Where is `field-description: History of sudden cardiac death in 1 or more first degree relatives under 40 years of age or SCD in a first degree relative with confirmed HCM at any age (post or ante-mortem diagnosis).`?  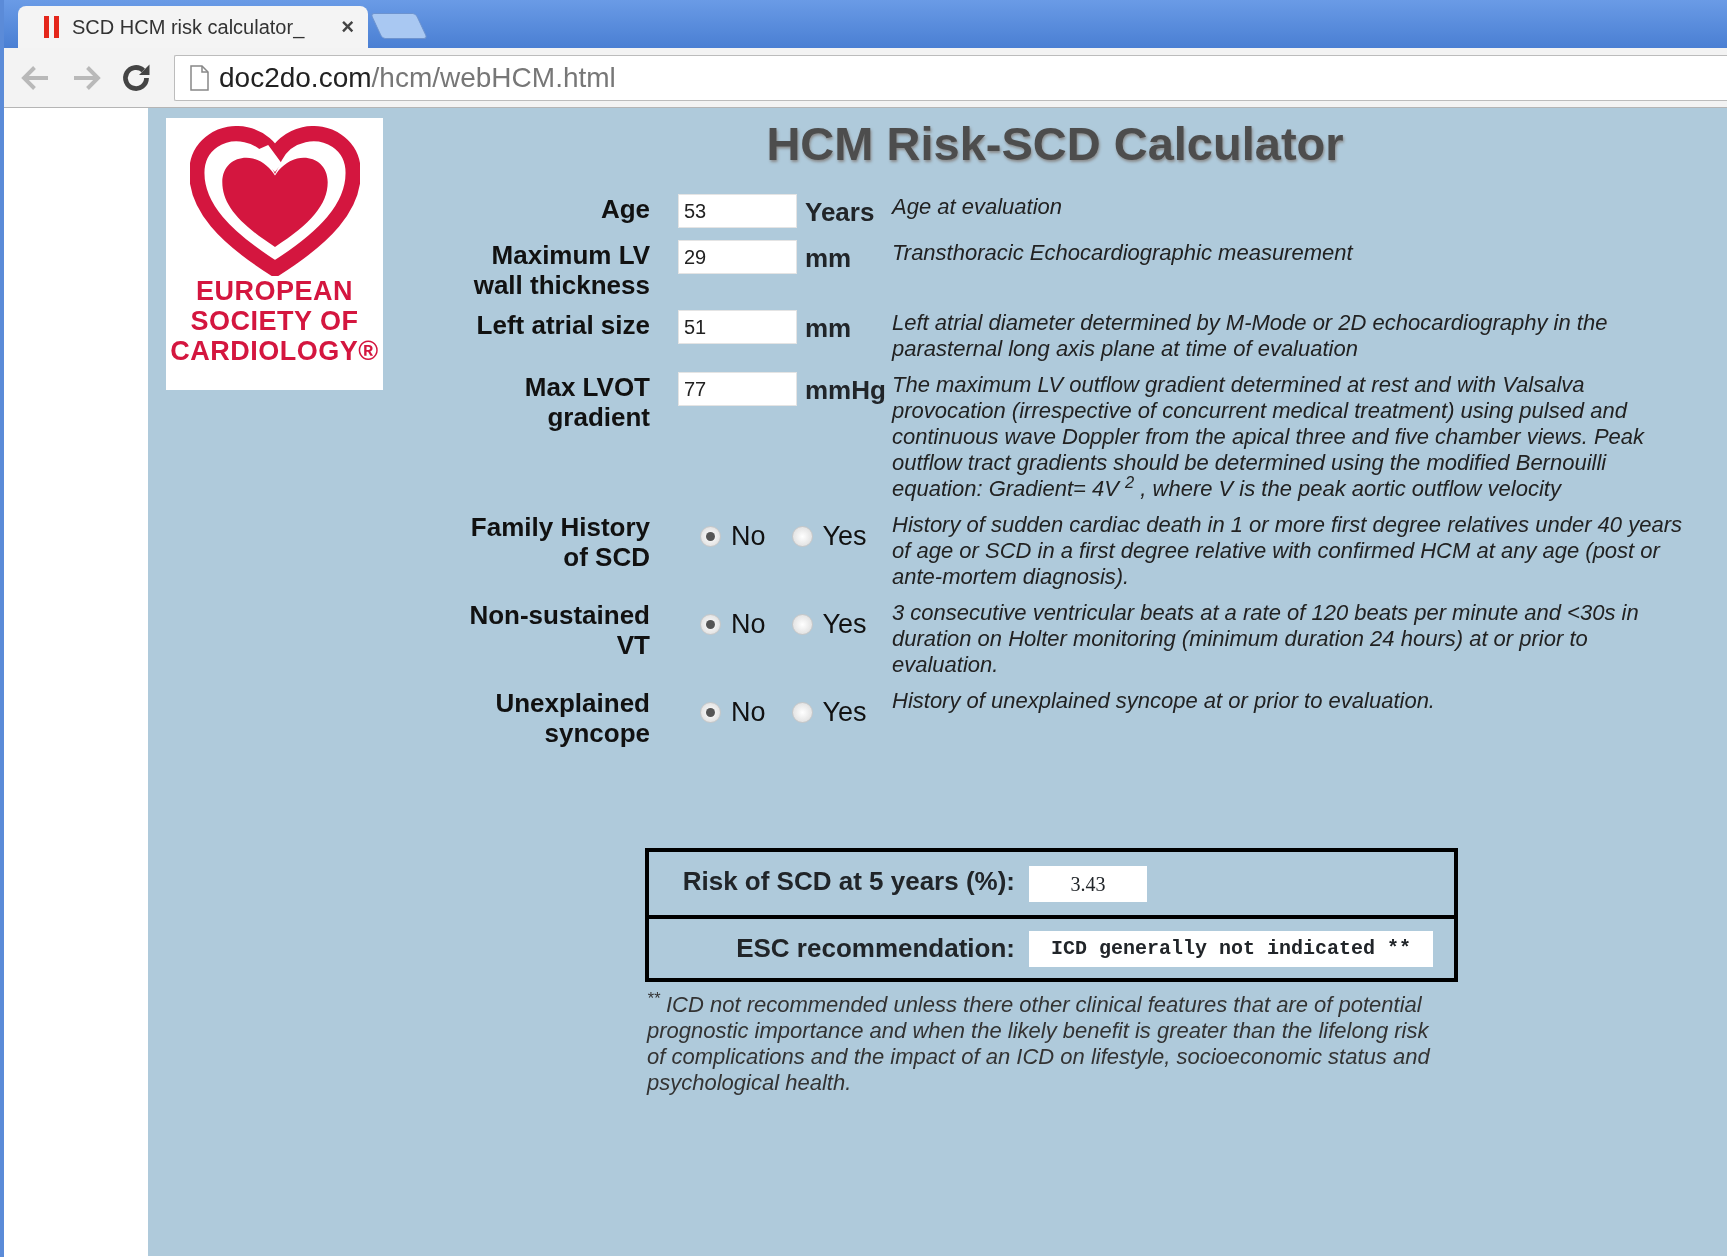 field-description: History of sudden cardiac death in 1 or more first degree relatives under 40 years of age or SCD in a first degree relative with confirmed HCM at any age (post or ante-mortem diagnosis). is located at coordinates (1287, 551).